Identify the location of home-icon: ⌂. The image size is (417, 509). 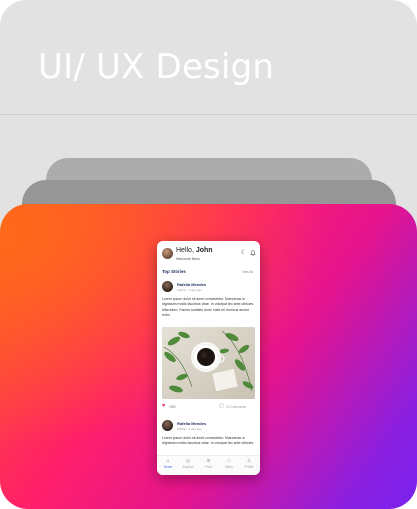
(168, 461).